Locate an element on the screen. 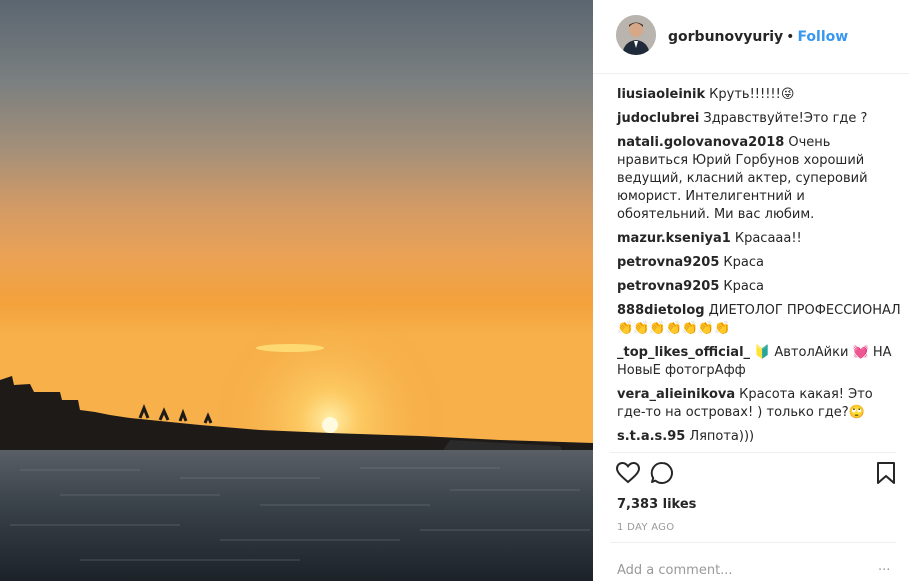 The image size is (909, 581). action-bar is located at coordinates (760, 475).